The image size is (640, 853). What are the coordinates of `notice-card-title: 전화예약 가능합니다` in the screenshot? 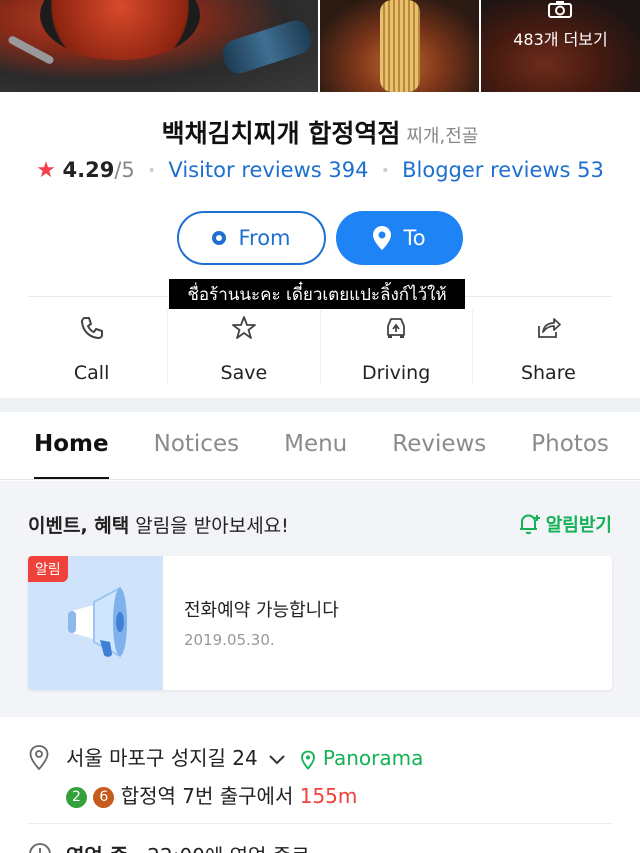 It's located at (261, 610).